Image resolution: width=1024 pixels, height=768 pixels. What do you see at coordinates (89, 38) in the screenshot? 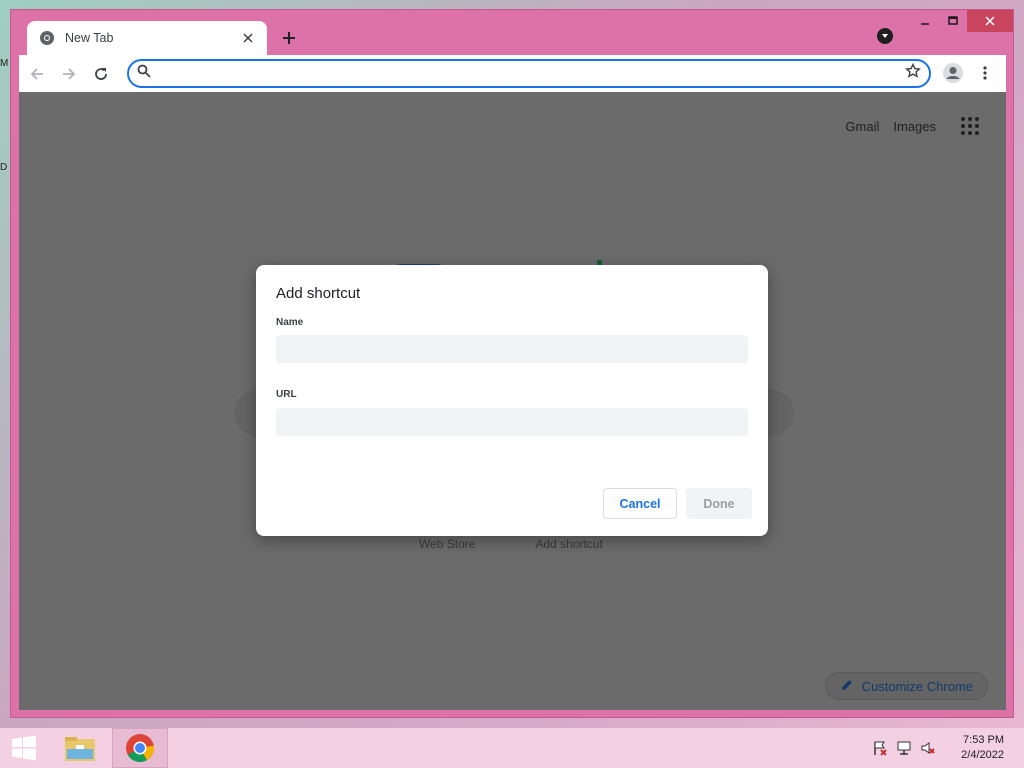
I see `tab-title: New Tab` at bounding box center [89, 38].